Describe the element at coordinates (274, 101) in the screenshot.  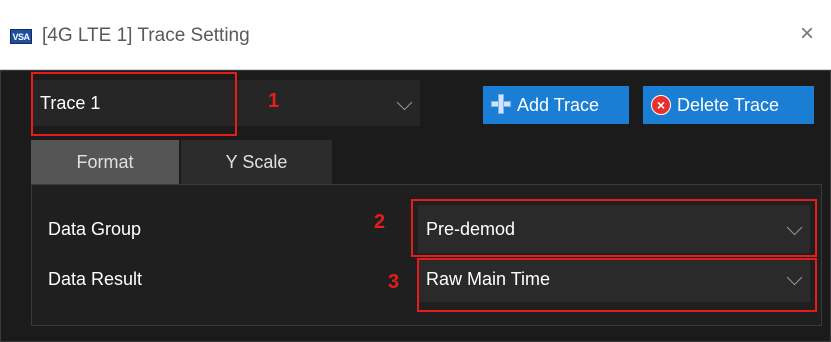
I see `annotation-number-1: 1` at that location.